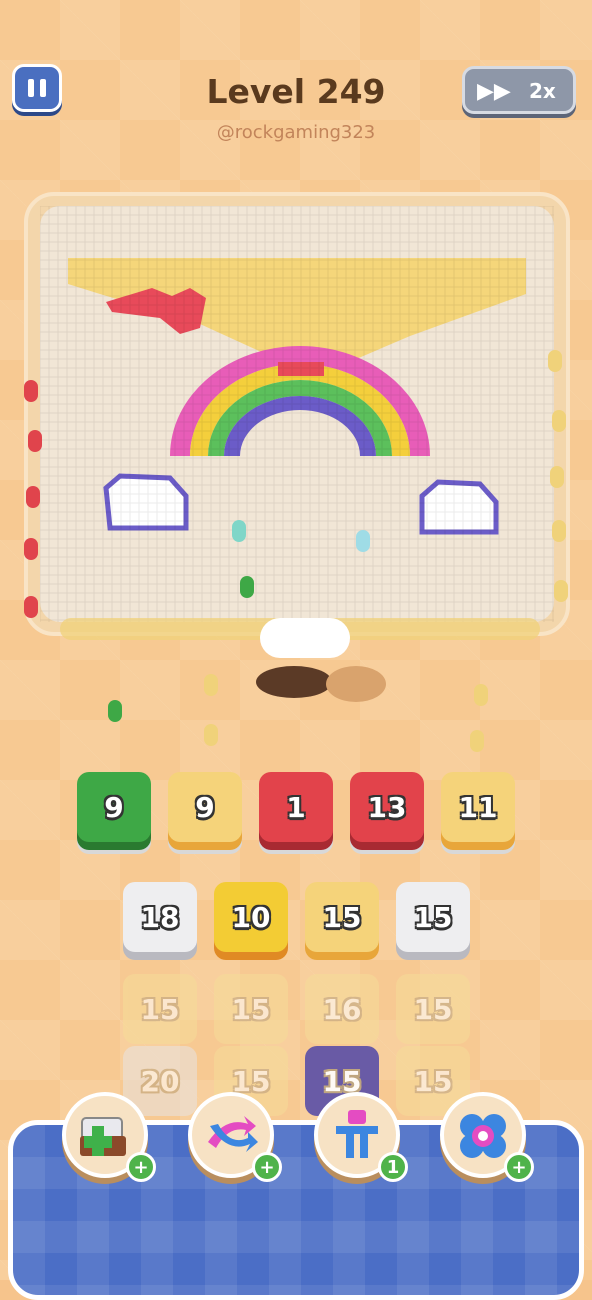  I want to click on queue-tile: 11, so click(478, 807).